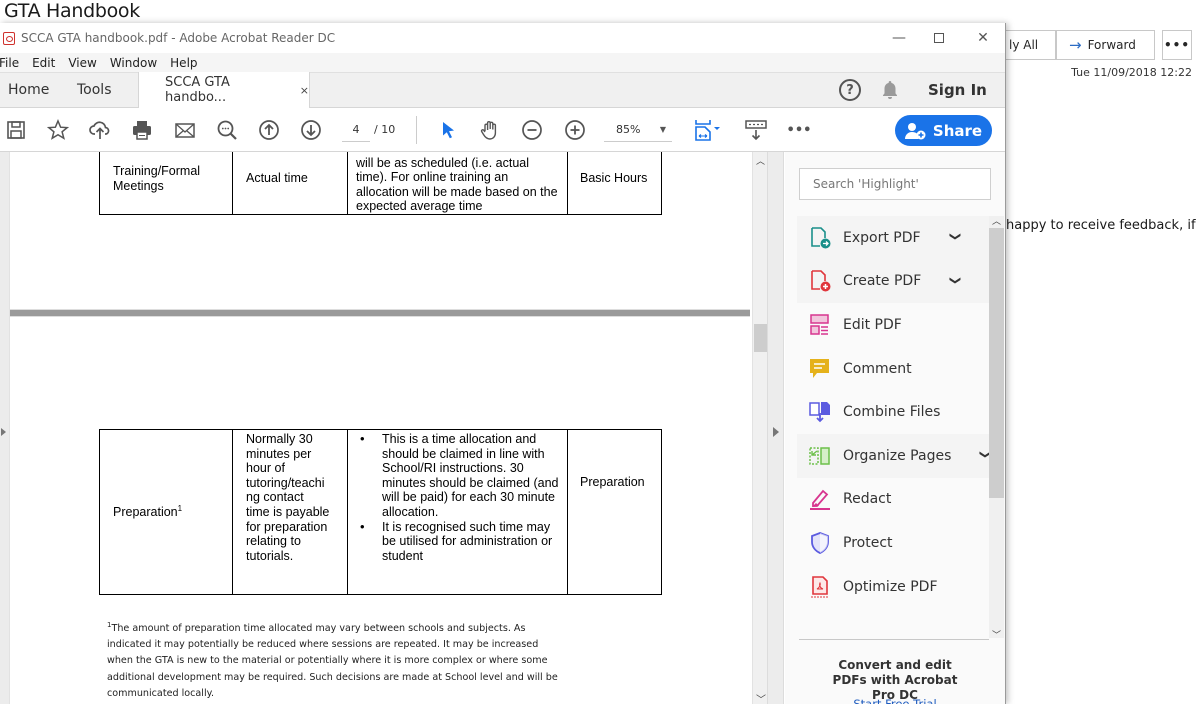  What do you see at coordinates (94, 90) in the screenshot?
I see `tab-tools: Tools` at bounding box center [94, 90].